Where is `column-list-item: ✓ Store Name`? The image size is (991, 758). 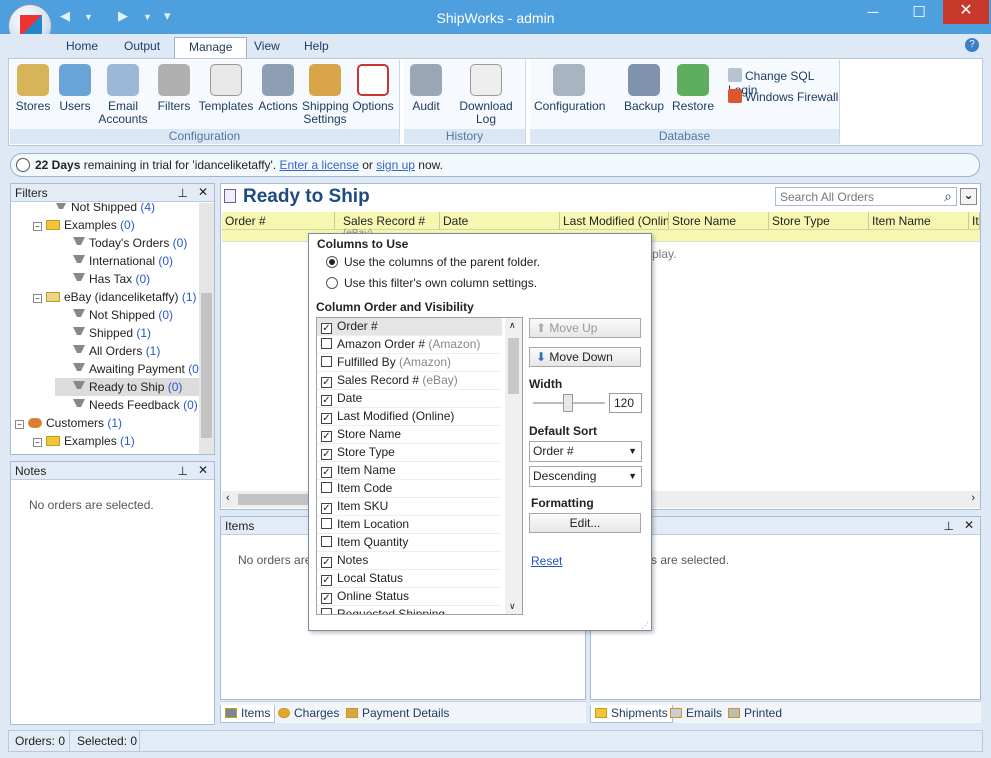 column-list-item: ✓ Store Name is located at coordinates (409, 435).